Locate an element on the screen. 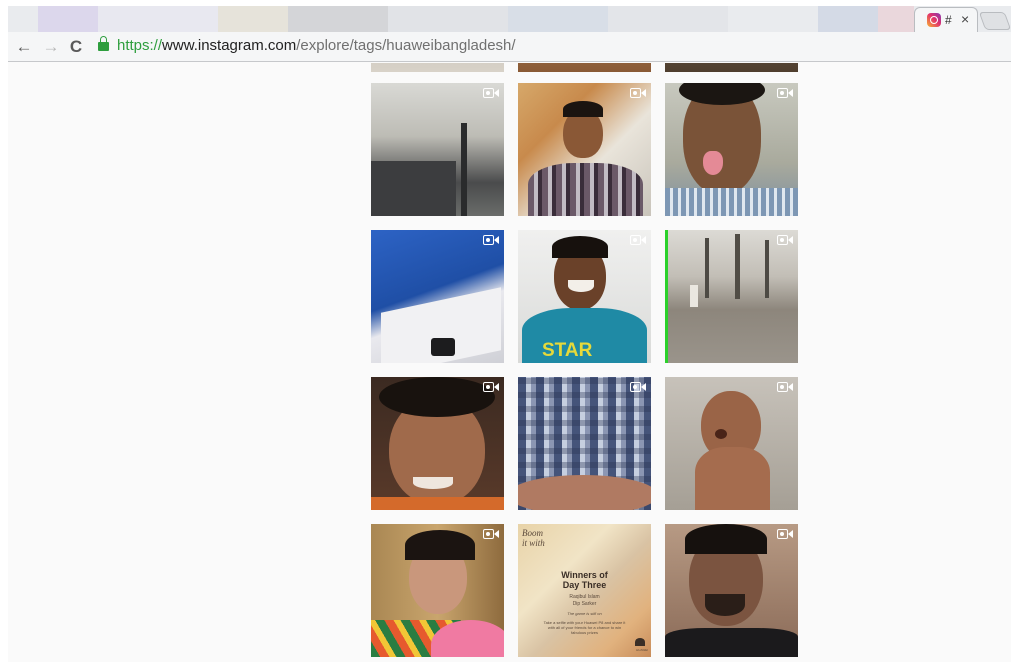 This screenshot has height=662, width=1011. active-tab: # × is located at coordinates (946, 19).